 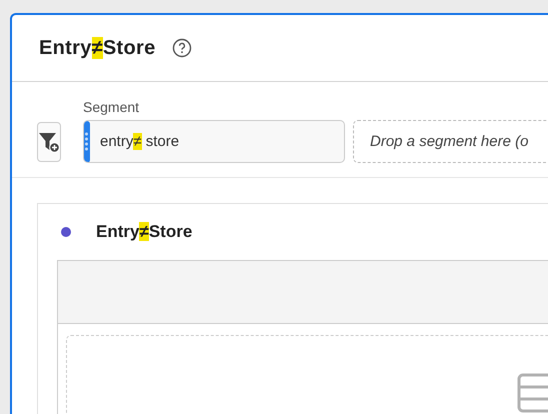 What do you see at coordinates (182, 48) in the screenshot?
I see `help-icon` at bounding box center [182, 48].